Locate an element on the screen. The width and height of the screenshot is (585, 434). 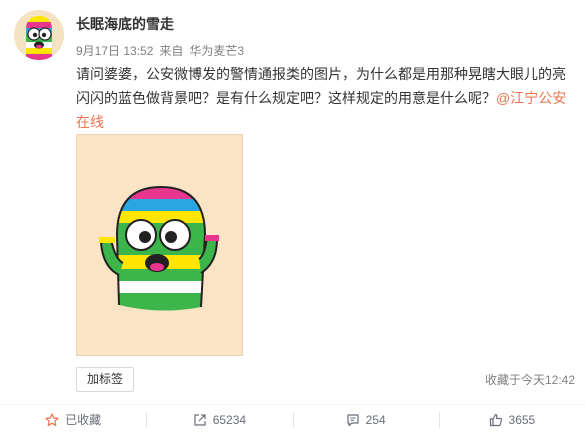
user-avatar is located at coordinates (39, 35).